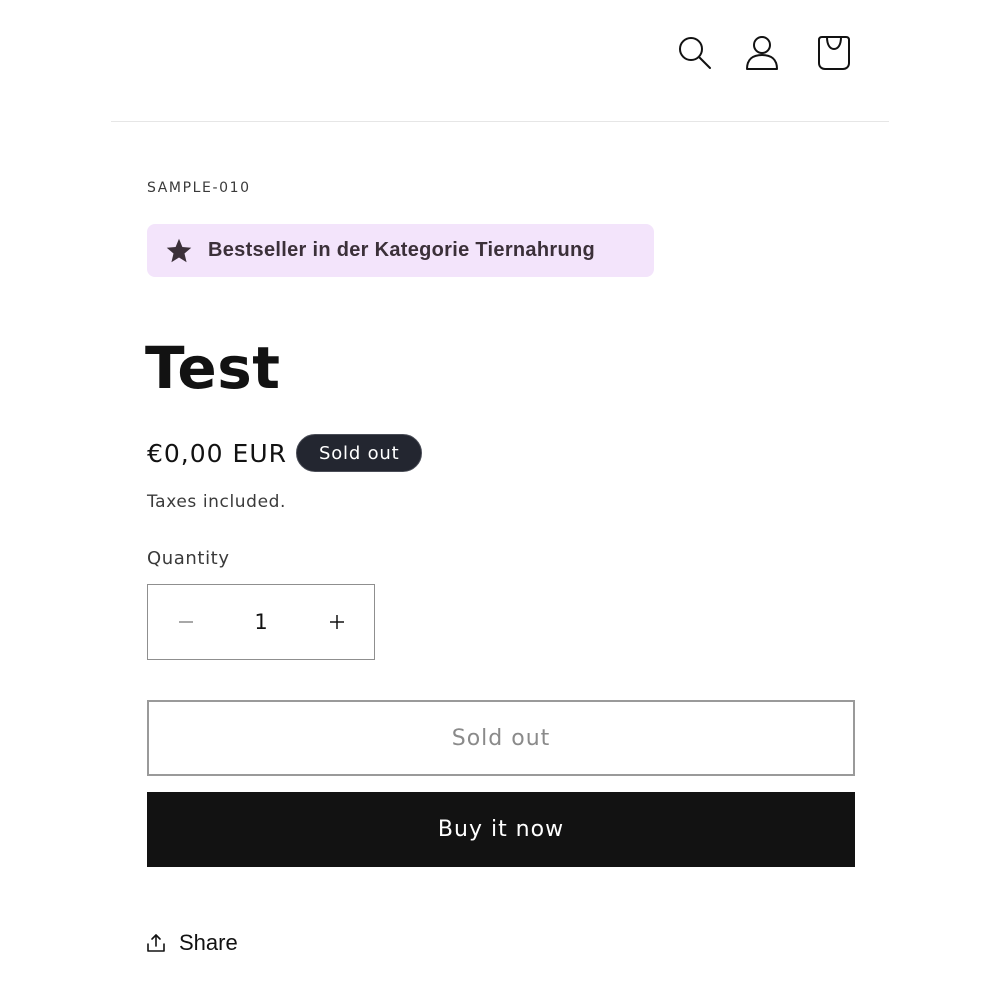  I want to click on quantity-input, so click(261, 622).